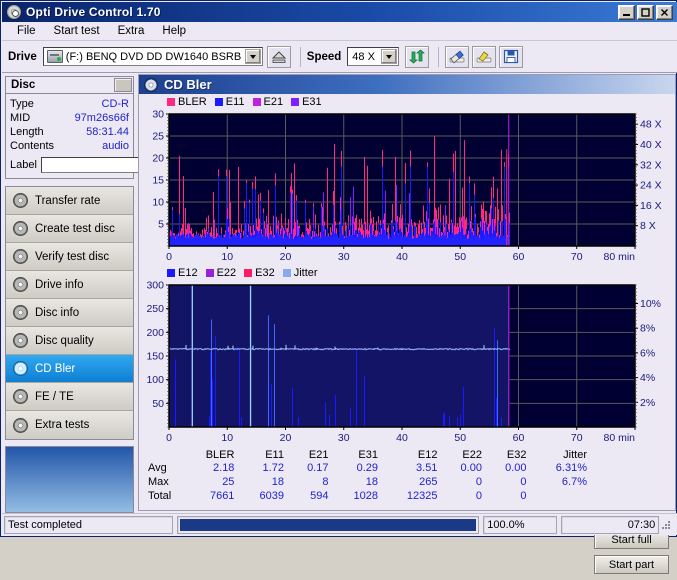 This screenshot has height=580, width=677. What do you see at coordinates (69, 229) in the screenshot?
I see `sidebar-item-create-test-disc: Create test disc` at bounding box center [69, 229].